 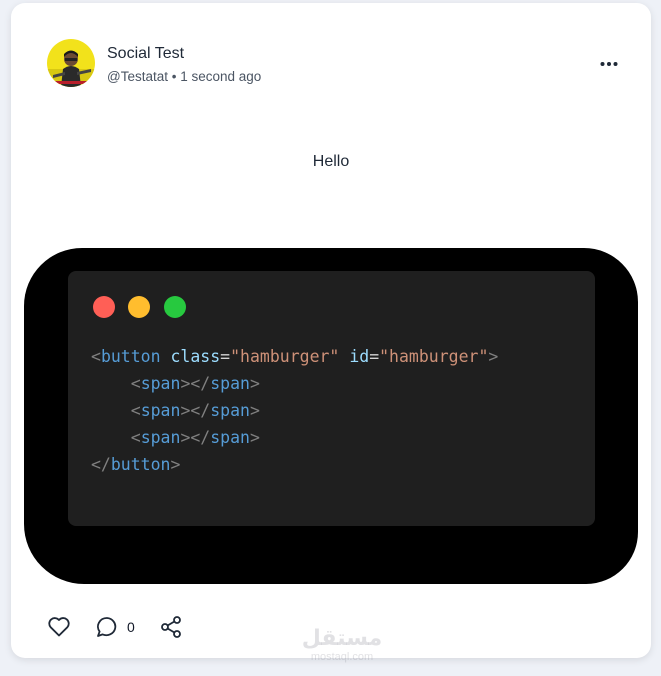 I want to click on like-button, so click(x=59, y=626).